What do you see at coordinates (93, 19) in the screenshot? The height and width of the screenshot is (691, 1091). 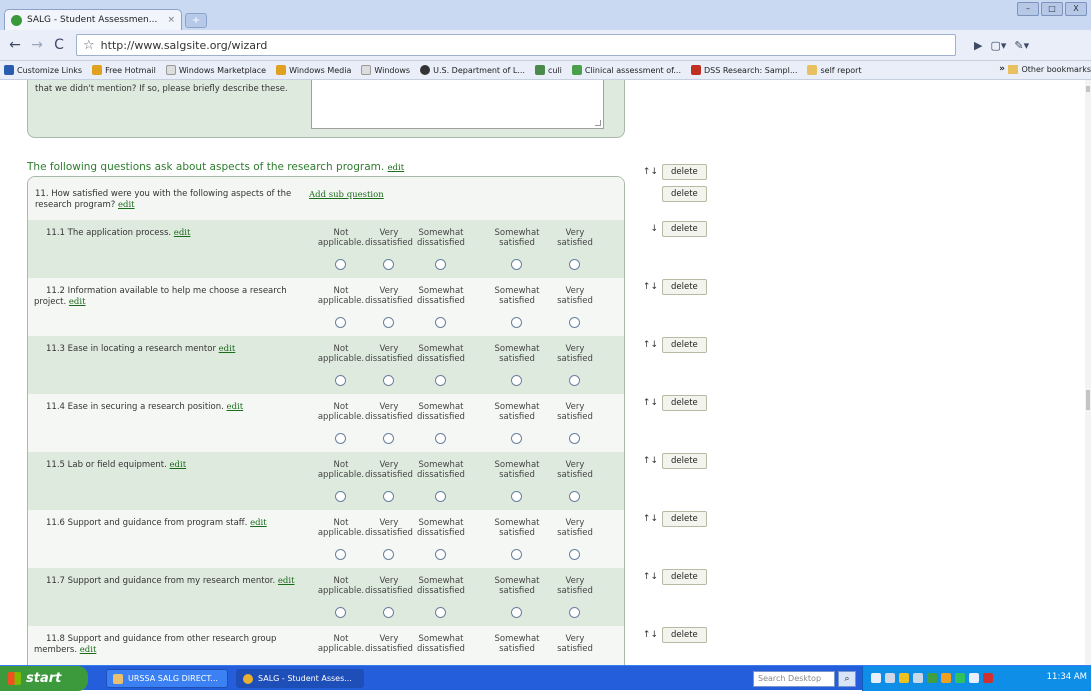 I see `browser-tab: SALG - Student Assessmen... ×` at bounding box center [93, 19].